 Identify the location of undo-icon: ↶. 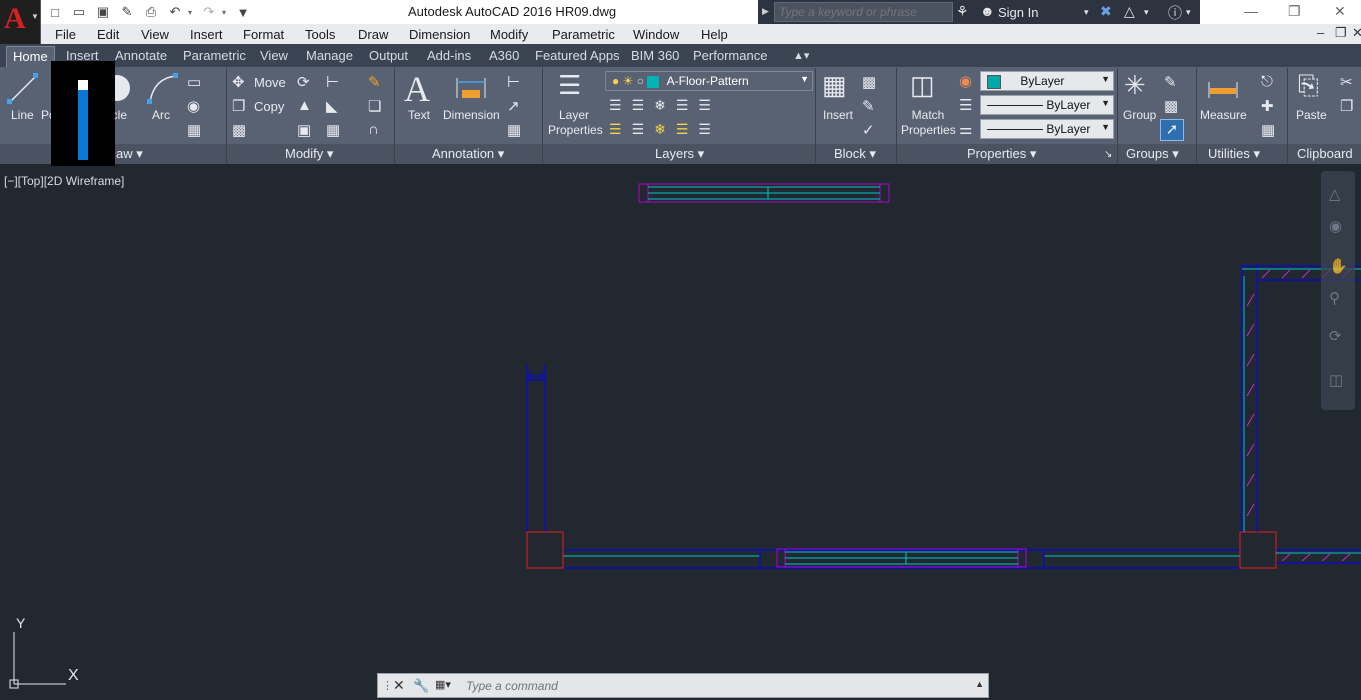
(175, 12).